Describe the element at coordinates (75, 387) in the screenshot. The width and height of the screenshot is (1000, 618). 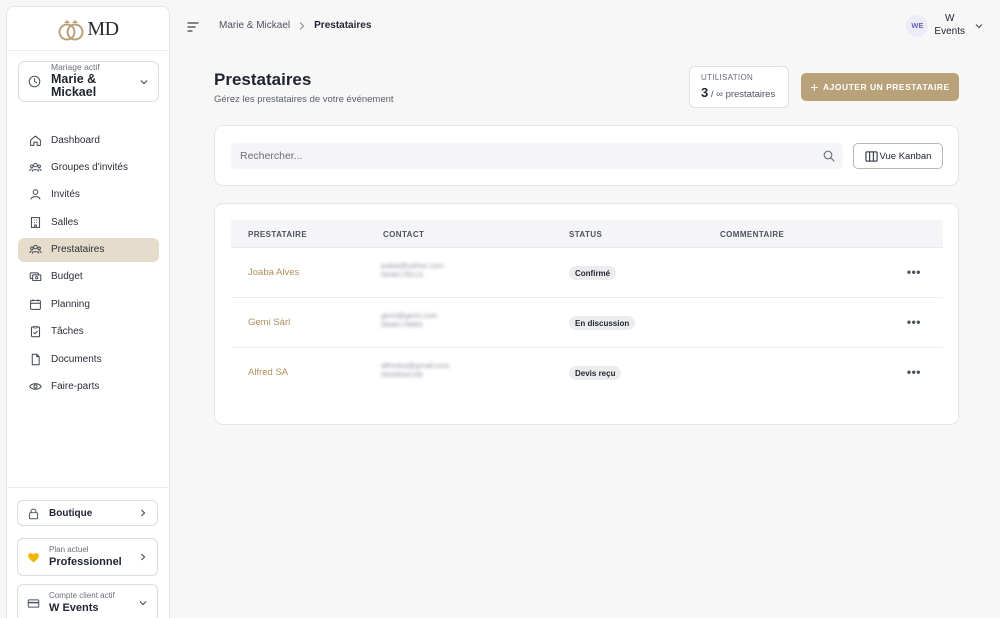
I see `sidebar-item-label: Faire-parts` at that location.